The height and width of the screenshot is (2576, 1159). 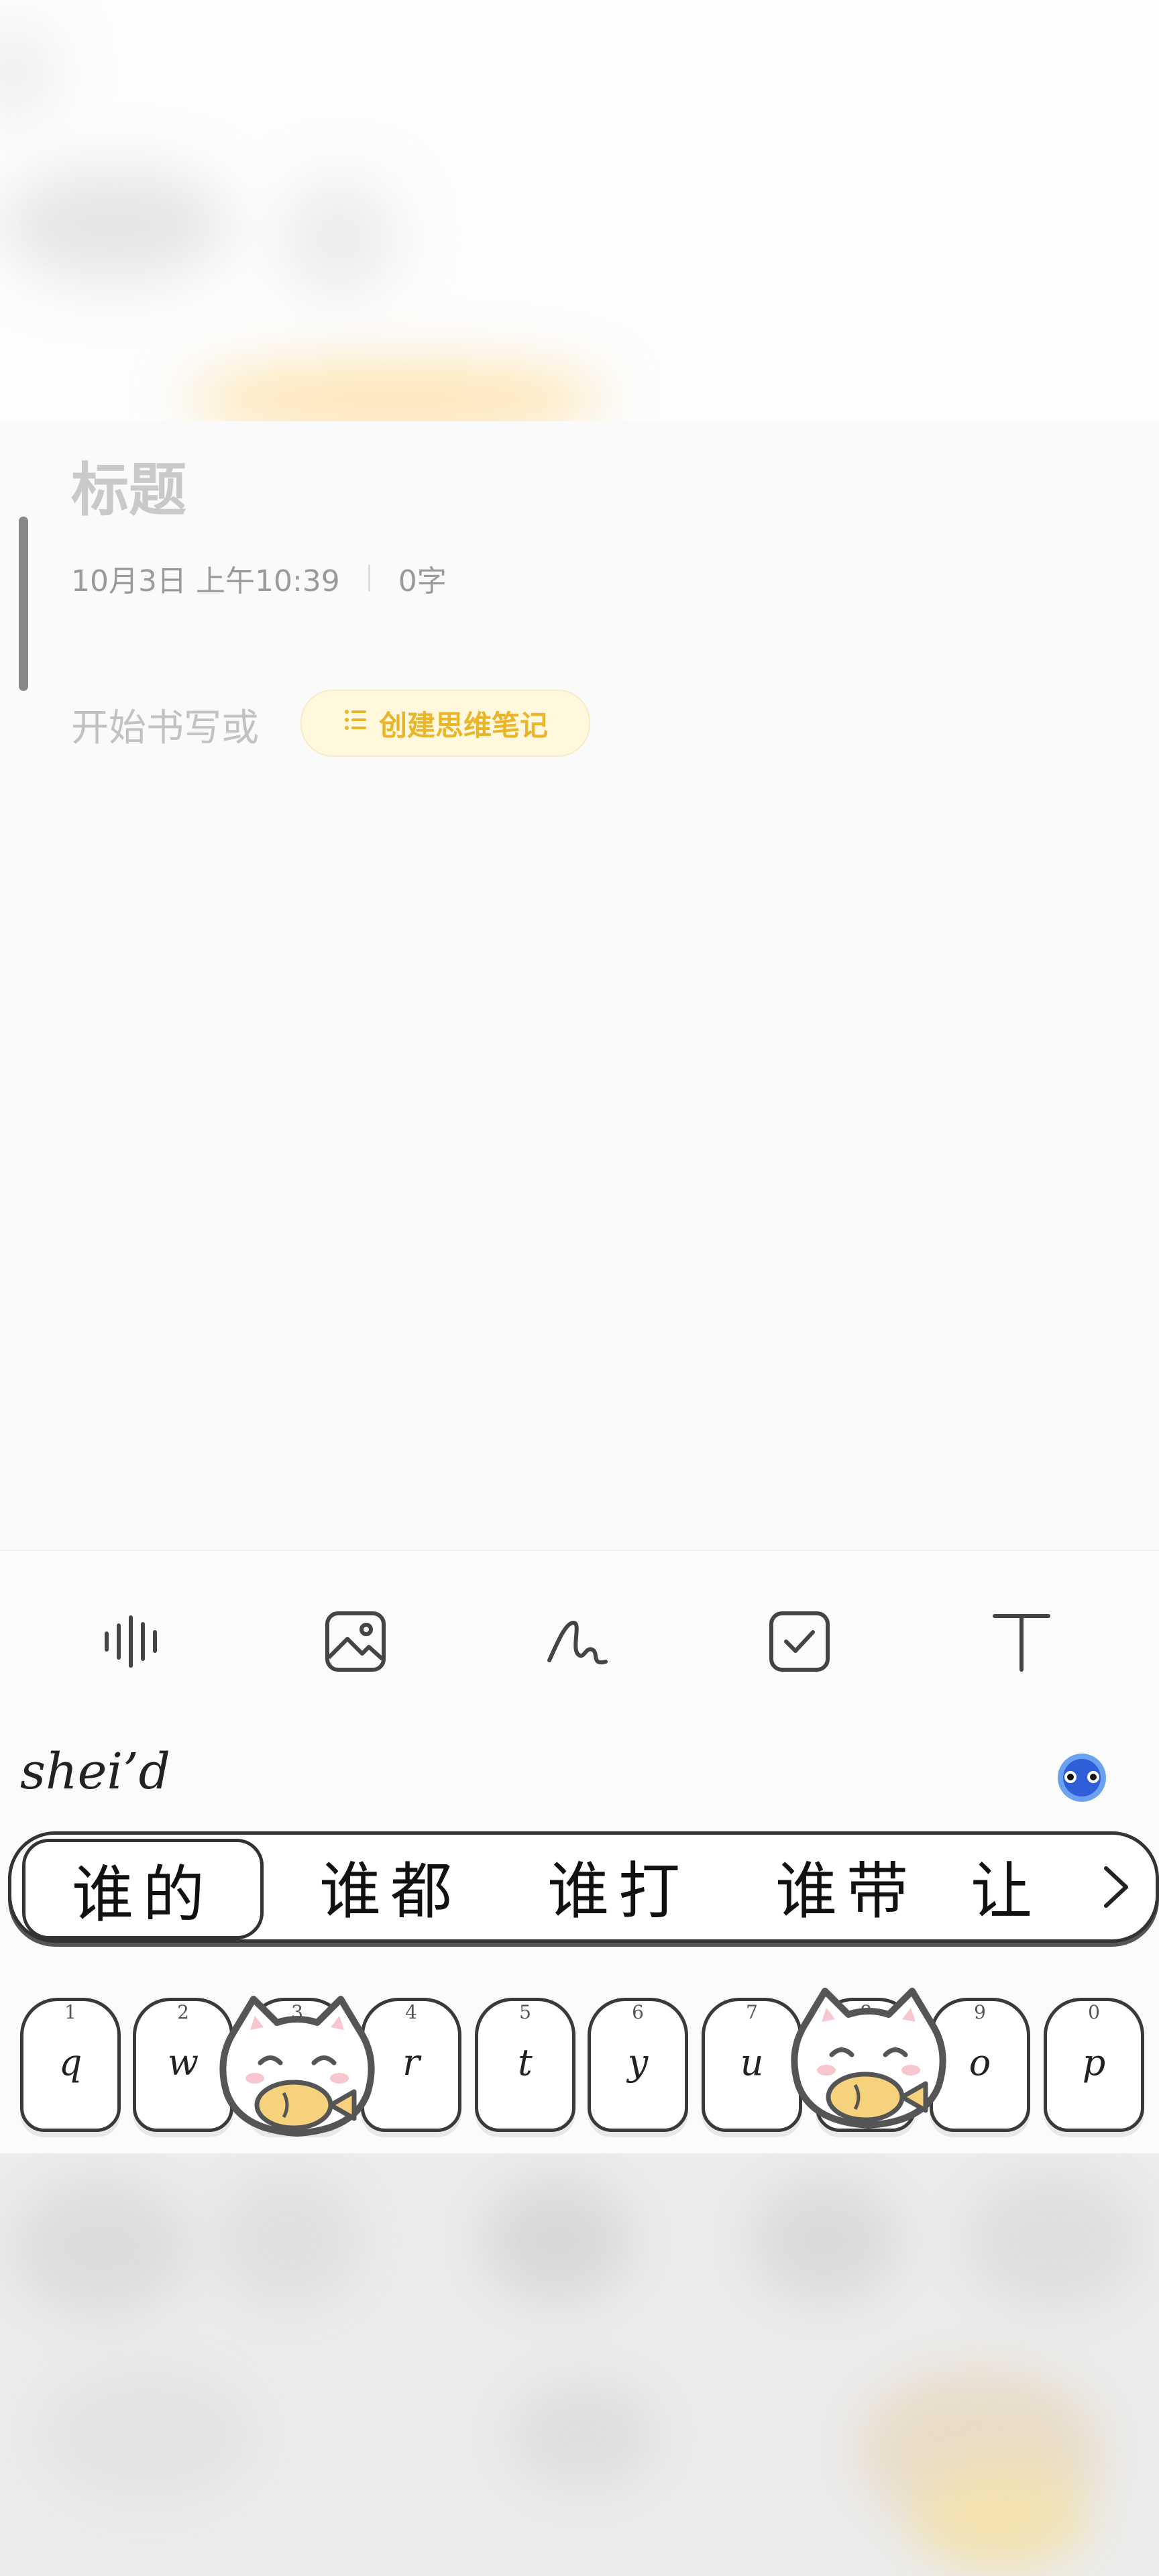 What do you see at coordinates (463, 725) in the screenshot?
I see `mind-note-label: 创建思维笔记` at bounding box center [463, 725].